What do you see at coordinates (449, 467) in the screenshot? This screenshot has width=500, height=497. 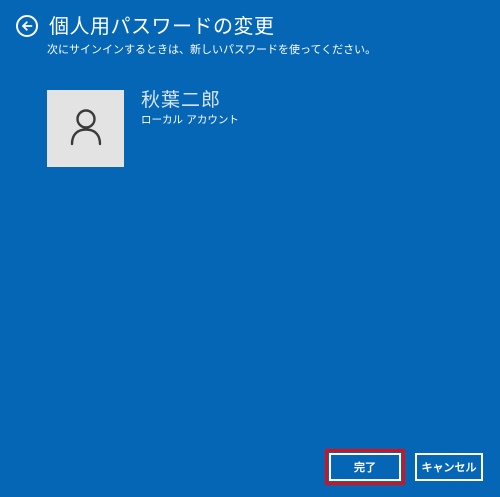 I see `cancel-button: キャンセル` at bounding box center [449, 467].